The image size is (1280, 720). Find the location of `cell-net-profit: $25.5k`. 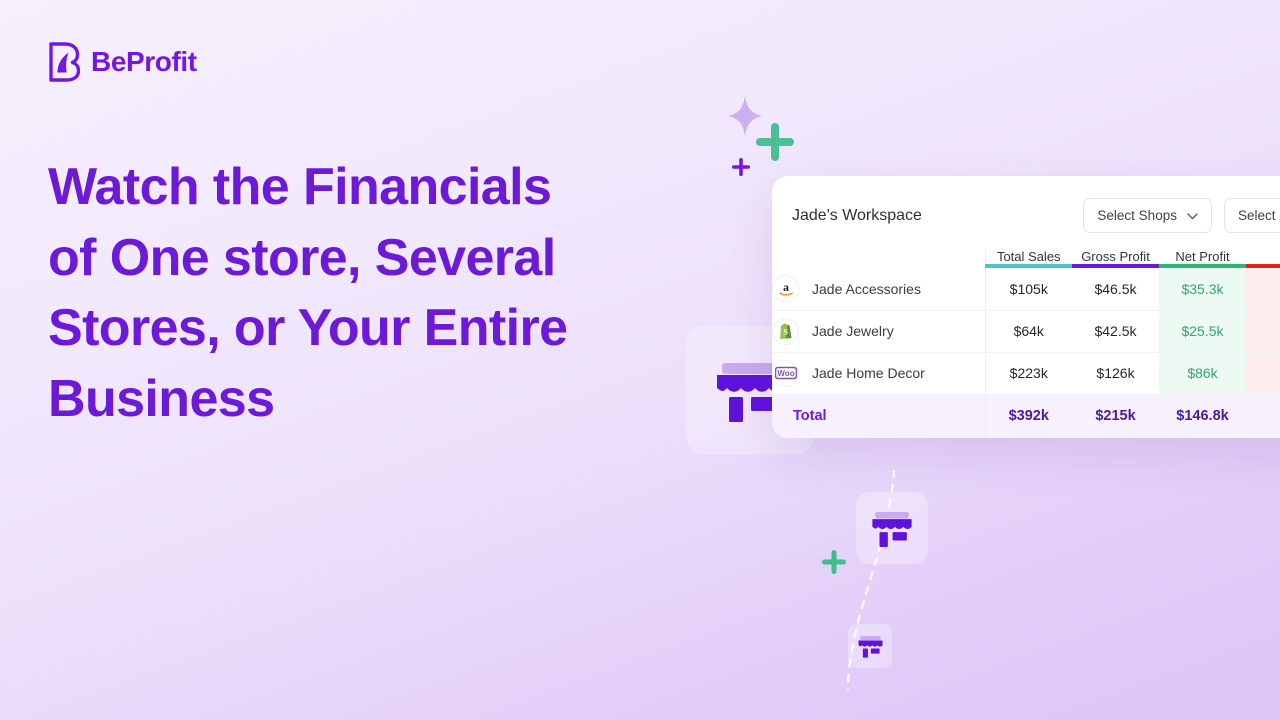

cell-net-profit: $25.5k is located at coordinates (1202, 331).